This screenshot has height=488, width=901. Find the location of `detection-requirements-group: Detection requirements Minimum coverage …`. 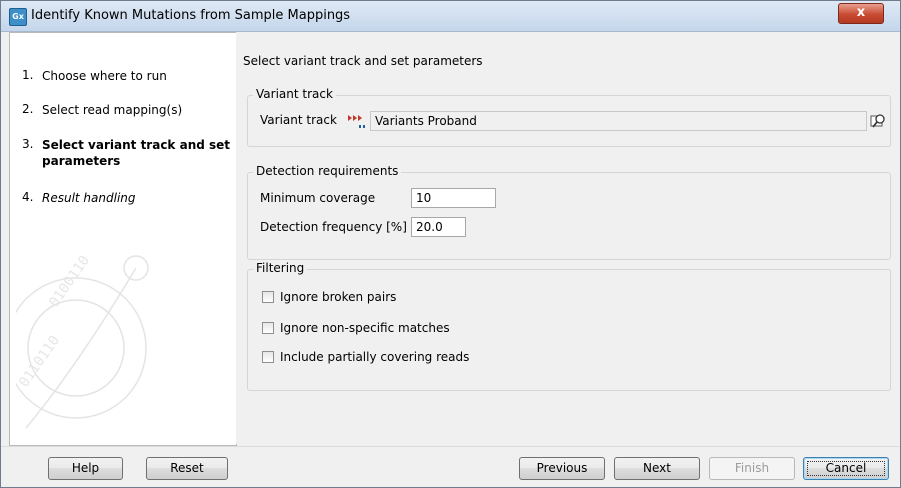

detection-requirements-group: Detection requirements Minimum coverage … is located at coordinates (569, 212).